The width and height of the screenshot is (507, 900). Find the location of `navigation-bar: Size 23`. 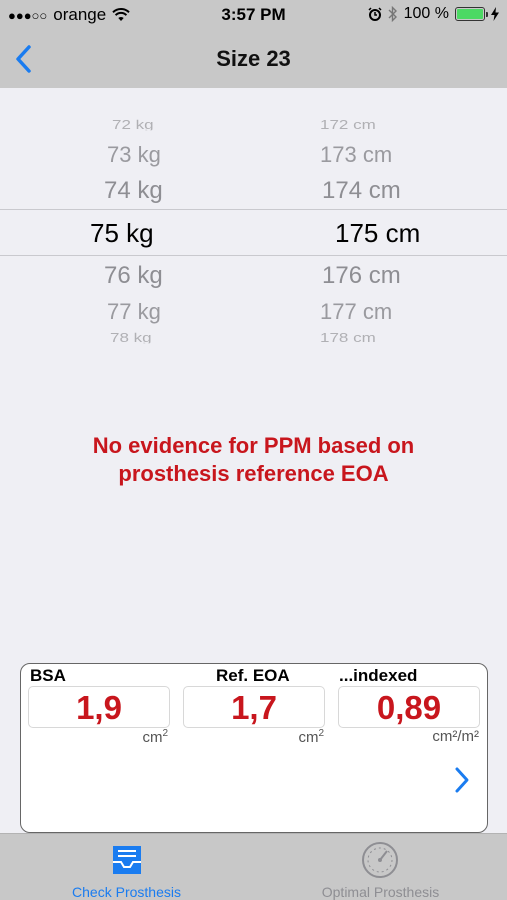

navigation-bar: Size 23 is located at coordinates (253, 59).